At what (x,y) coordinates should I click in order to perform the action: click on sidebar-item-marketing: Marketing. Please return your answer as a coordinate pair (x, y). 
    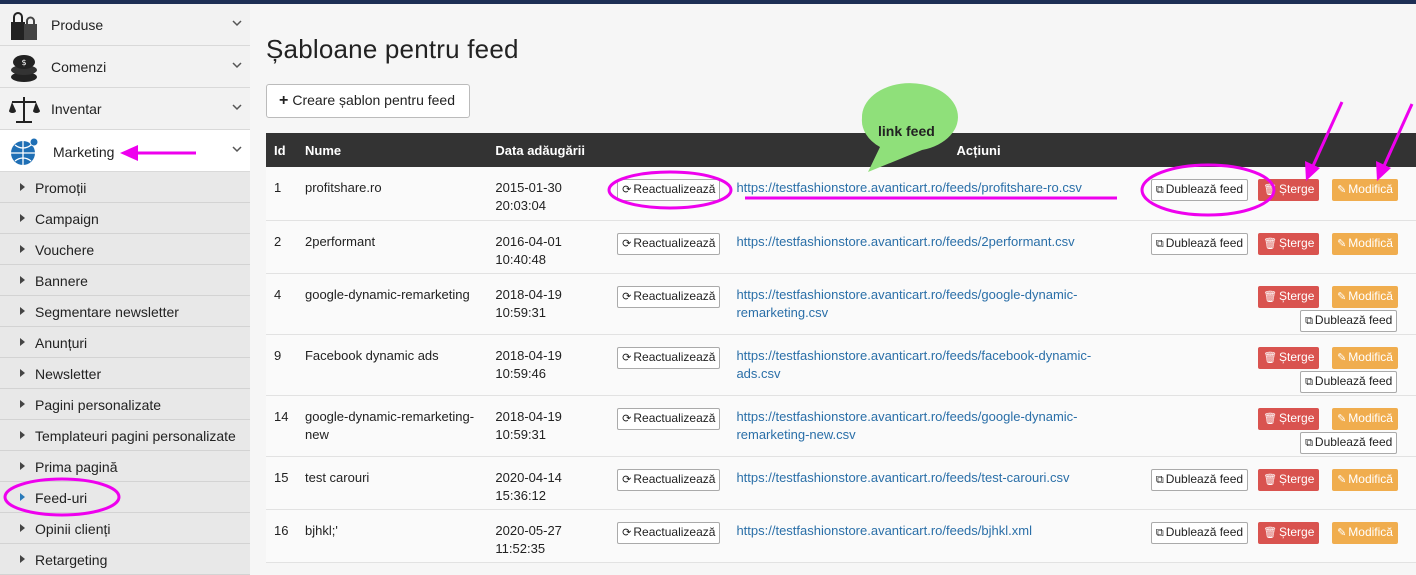
    Looking at the image, I should click on (125, 151).